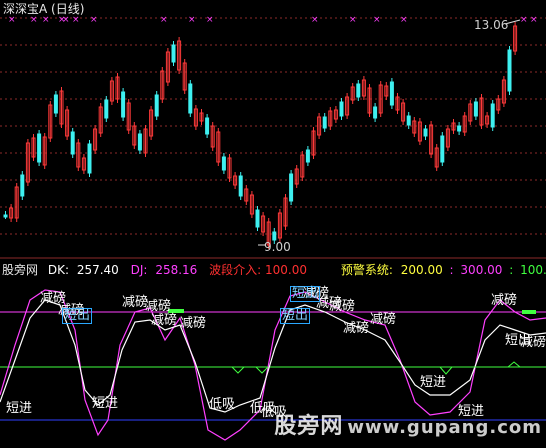 This screenshot has width=546, height=448. I want to click on watermark-text: 股旁网, so click(309, 426).